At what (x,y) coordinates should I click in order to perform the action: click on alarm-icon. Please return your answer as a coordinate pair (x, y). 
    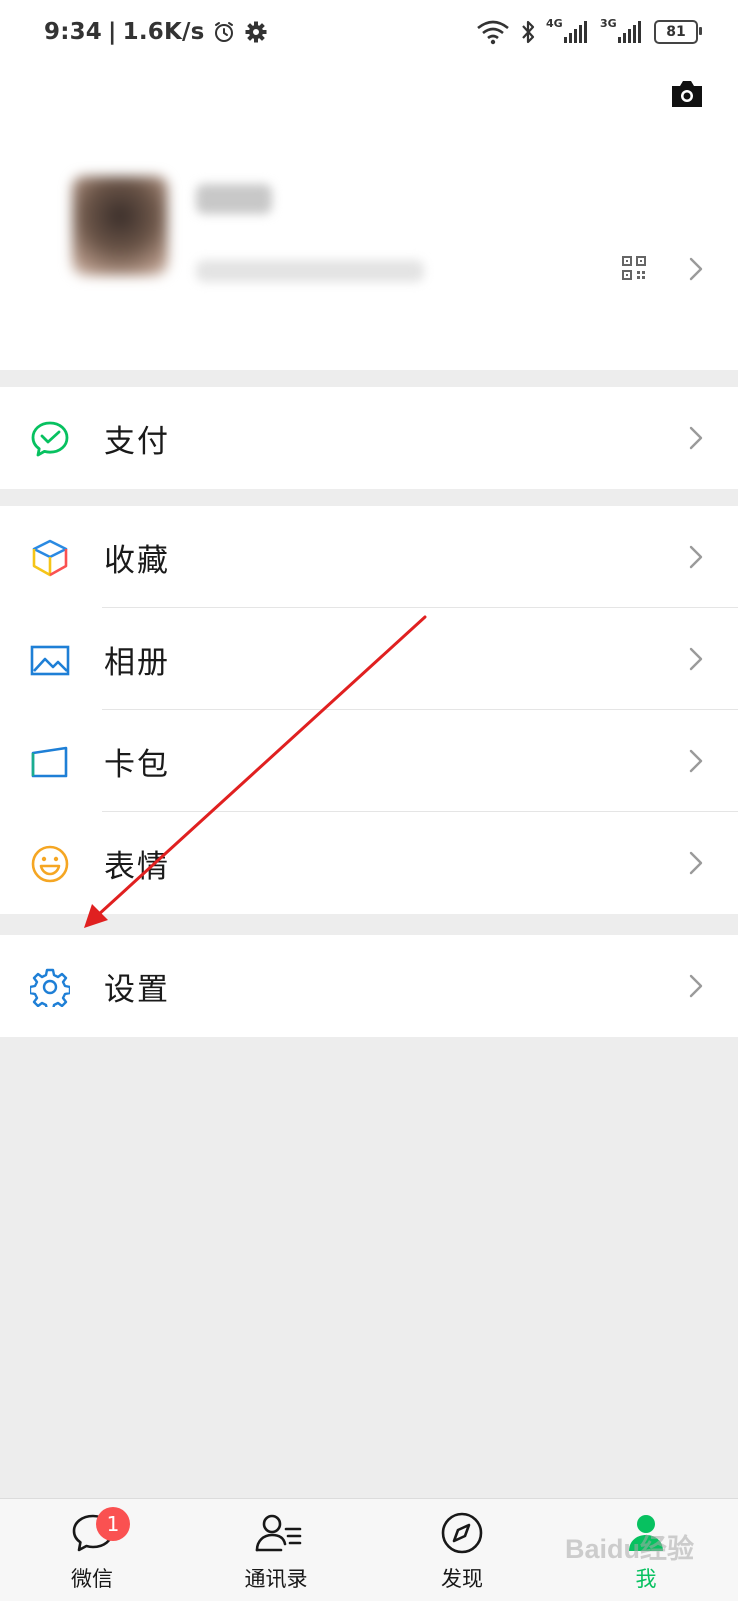
    Looking at the image, I should click on (224, 32).